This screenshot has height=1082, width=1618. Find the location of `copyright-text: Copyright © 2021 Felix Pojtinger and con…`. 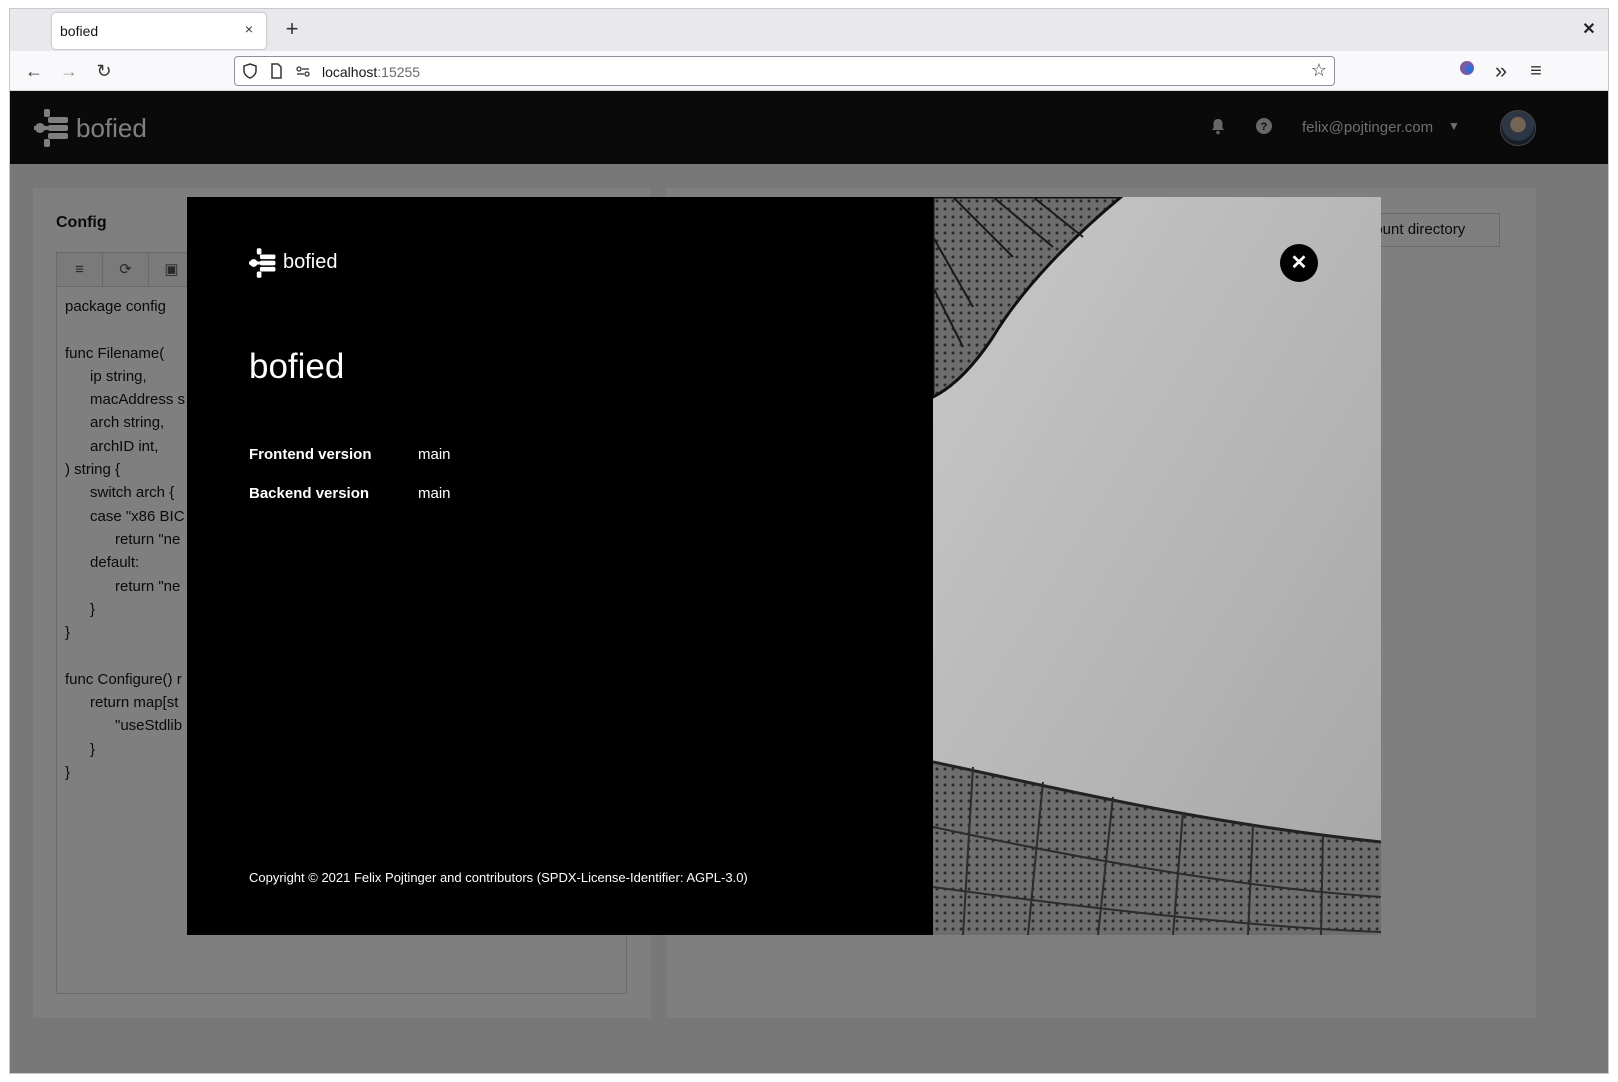

copyright-text: Copyright © 2021 Felix Pojtinger and con… is located at coordinates (498, 877).